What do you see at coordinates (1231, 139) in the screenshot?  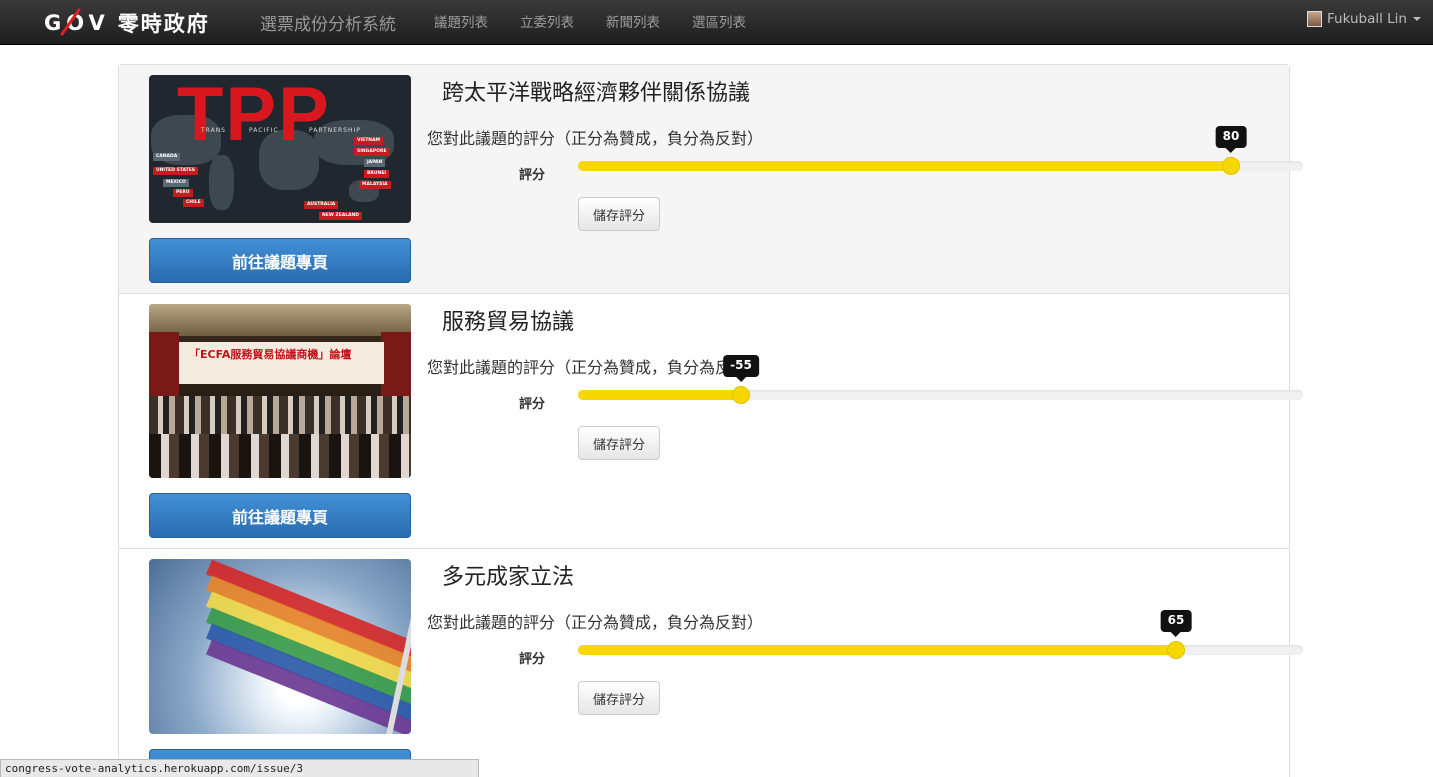 I see `slider-tooltip: 80` at bounding box center [1231, 139].